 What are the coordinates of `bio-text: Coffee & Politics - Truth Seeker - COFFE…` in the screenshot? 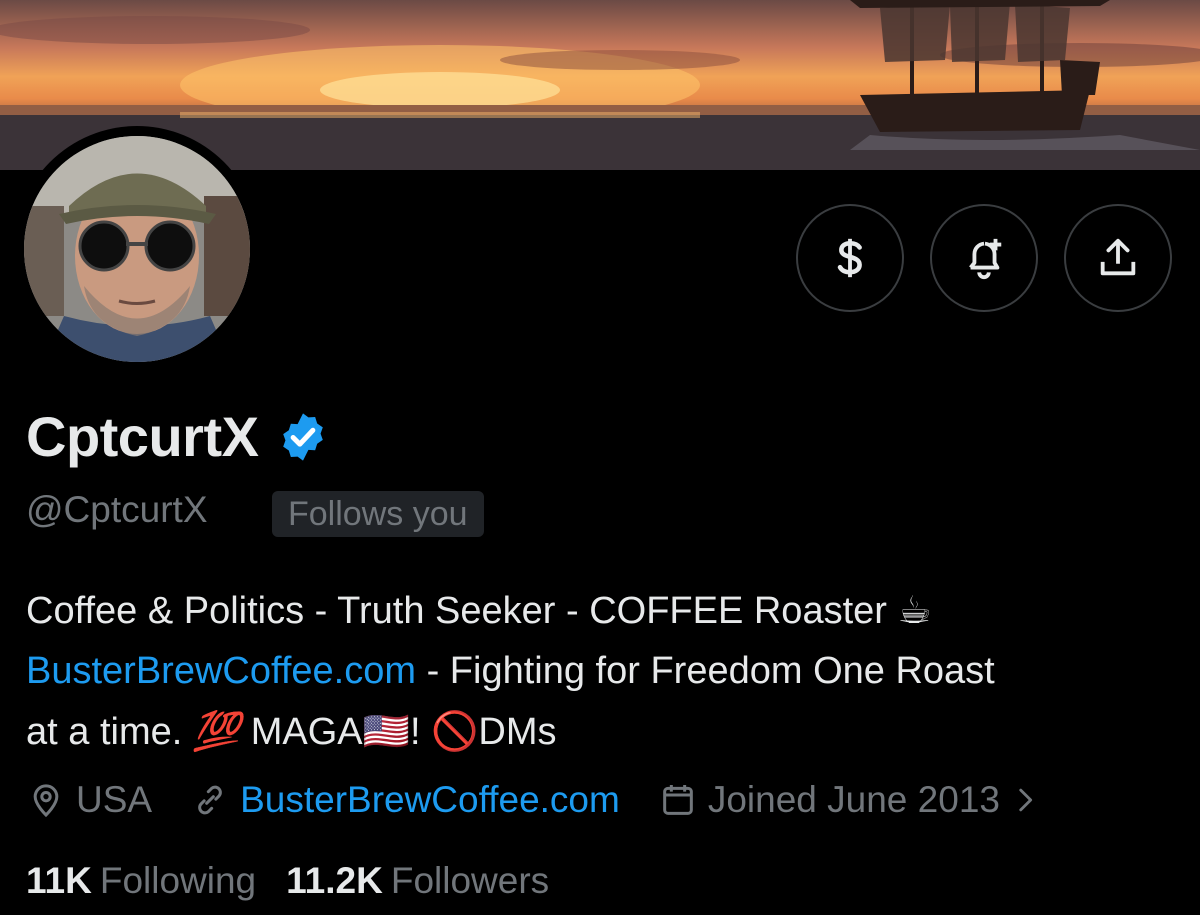 It's located at (456, 611).